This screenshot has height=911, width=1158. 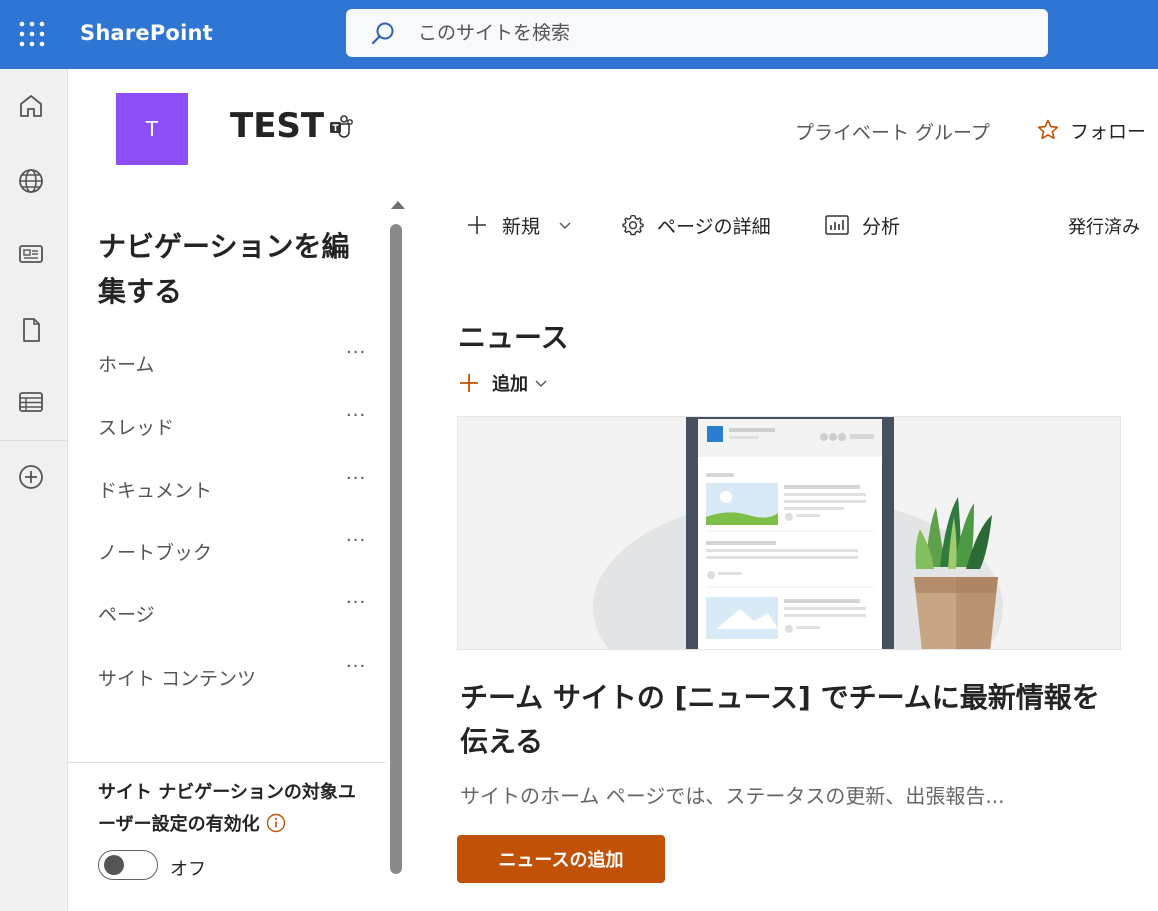 I want to click on site-logo: T, so click(x=152, y=129).